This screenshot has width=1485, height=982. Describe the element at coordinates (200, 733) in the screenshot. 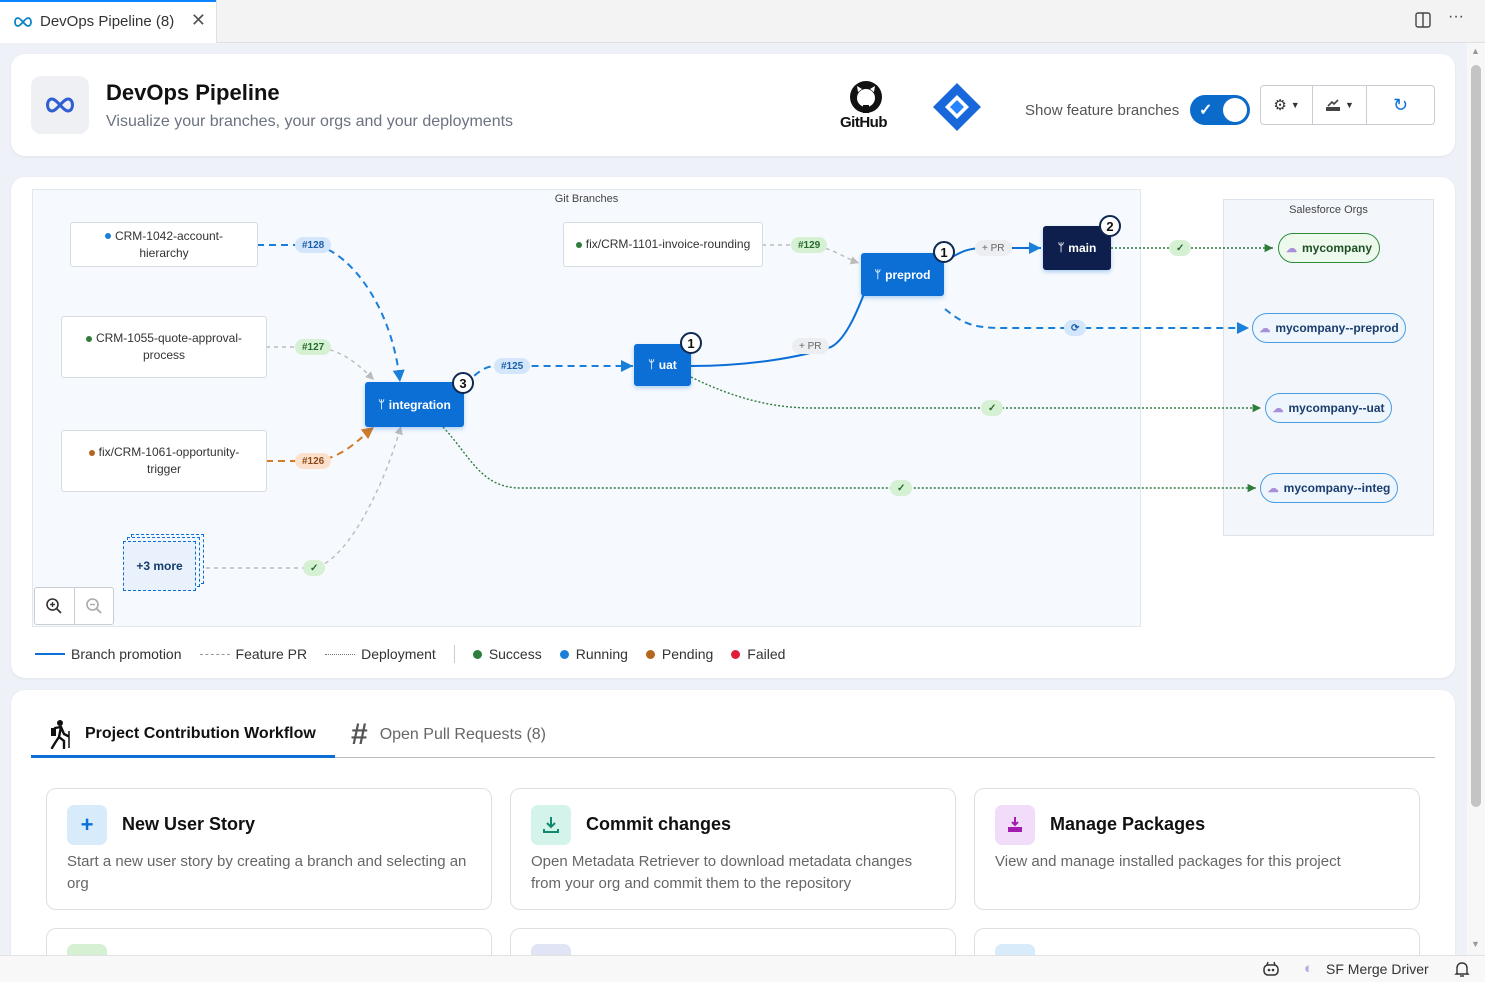

I see `tab-label: Project Contribution Workflow` at that location.